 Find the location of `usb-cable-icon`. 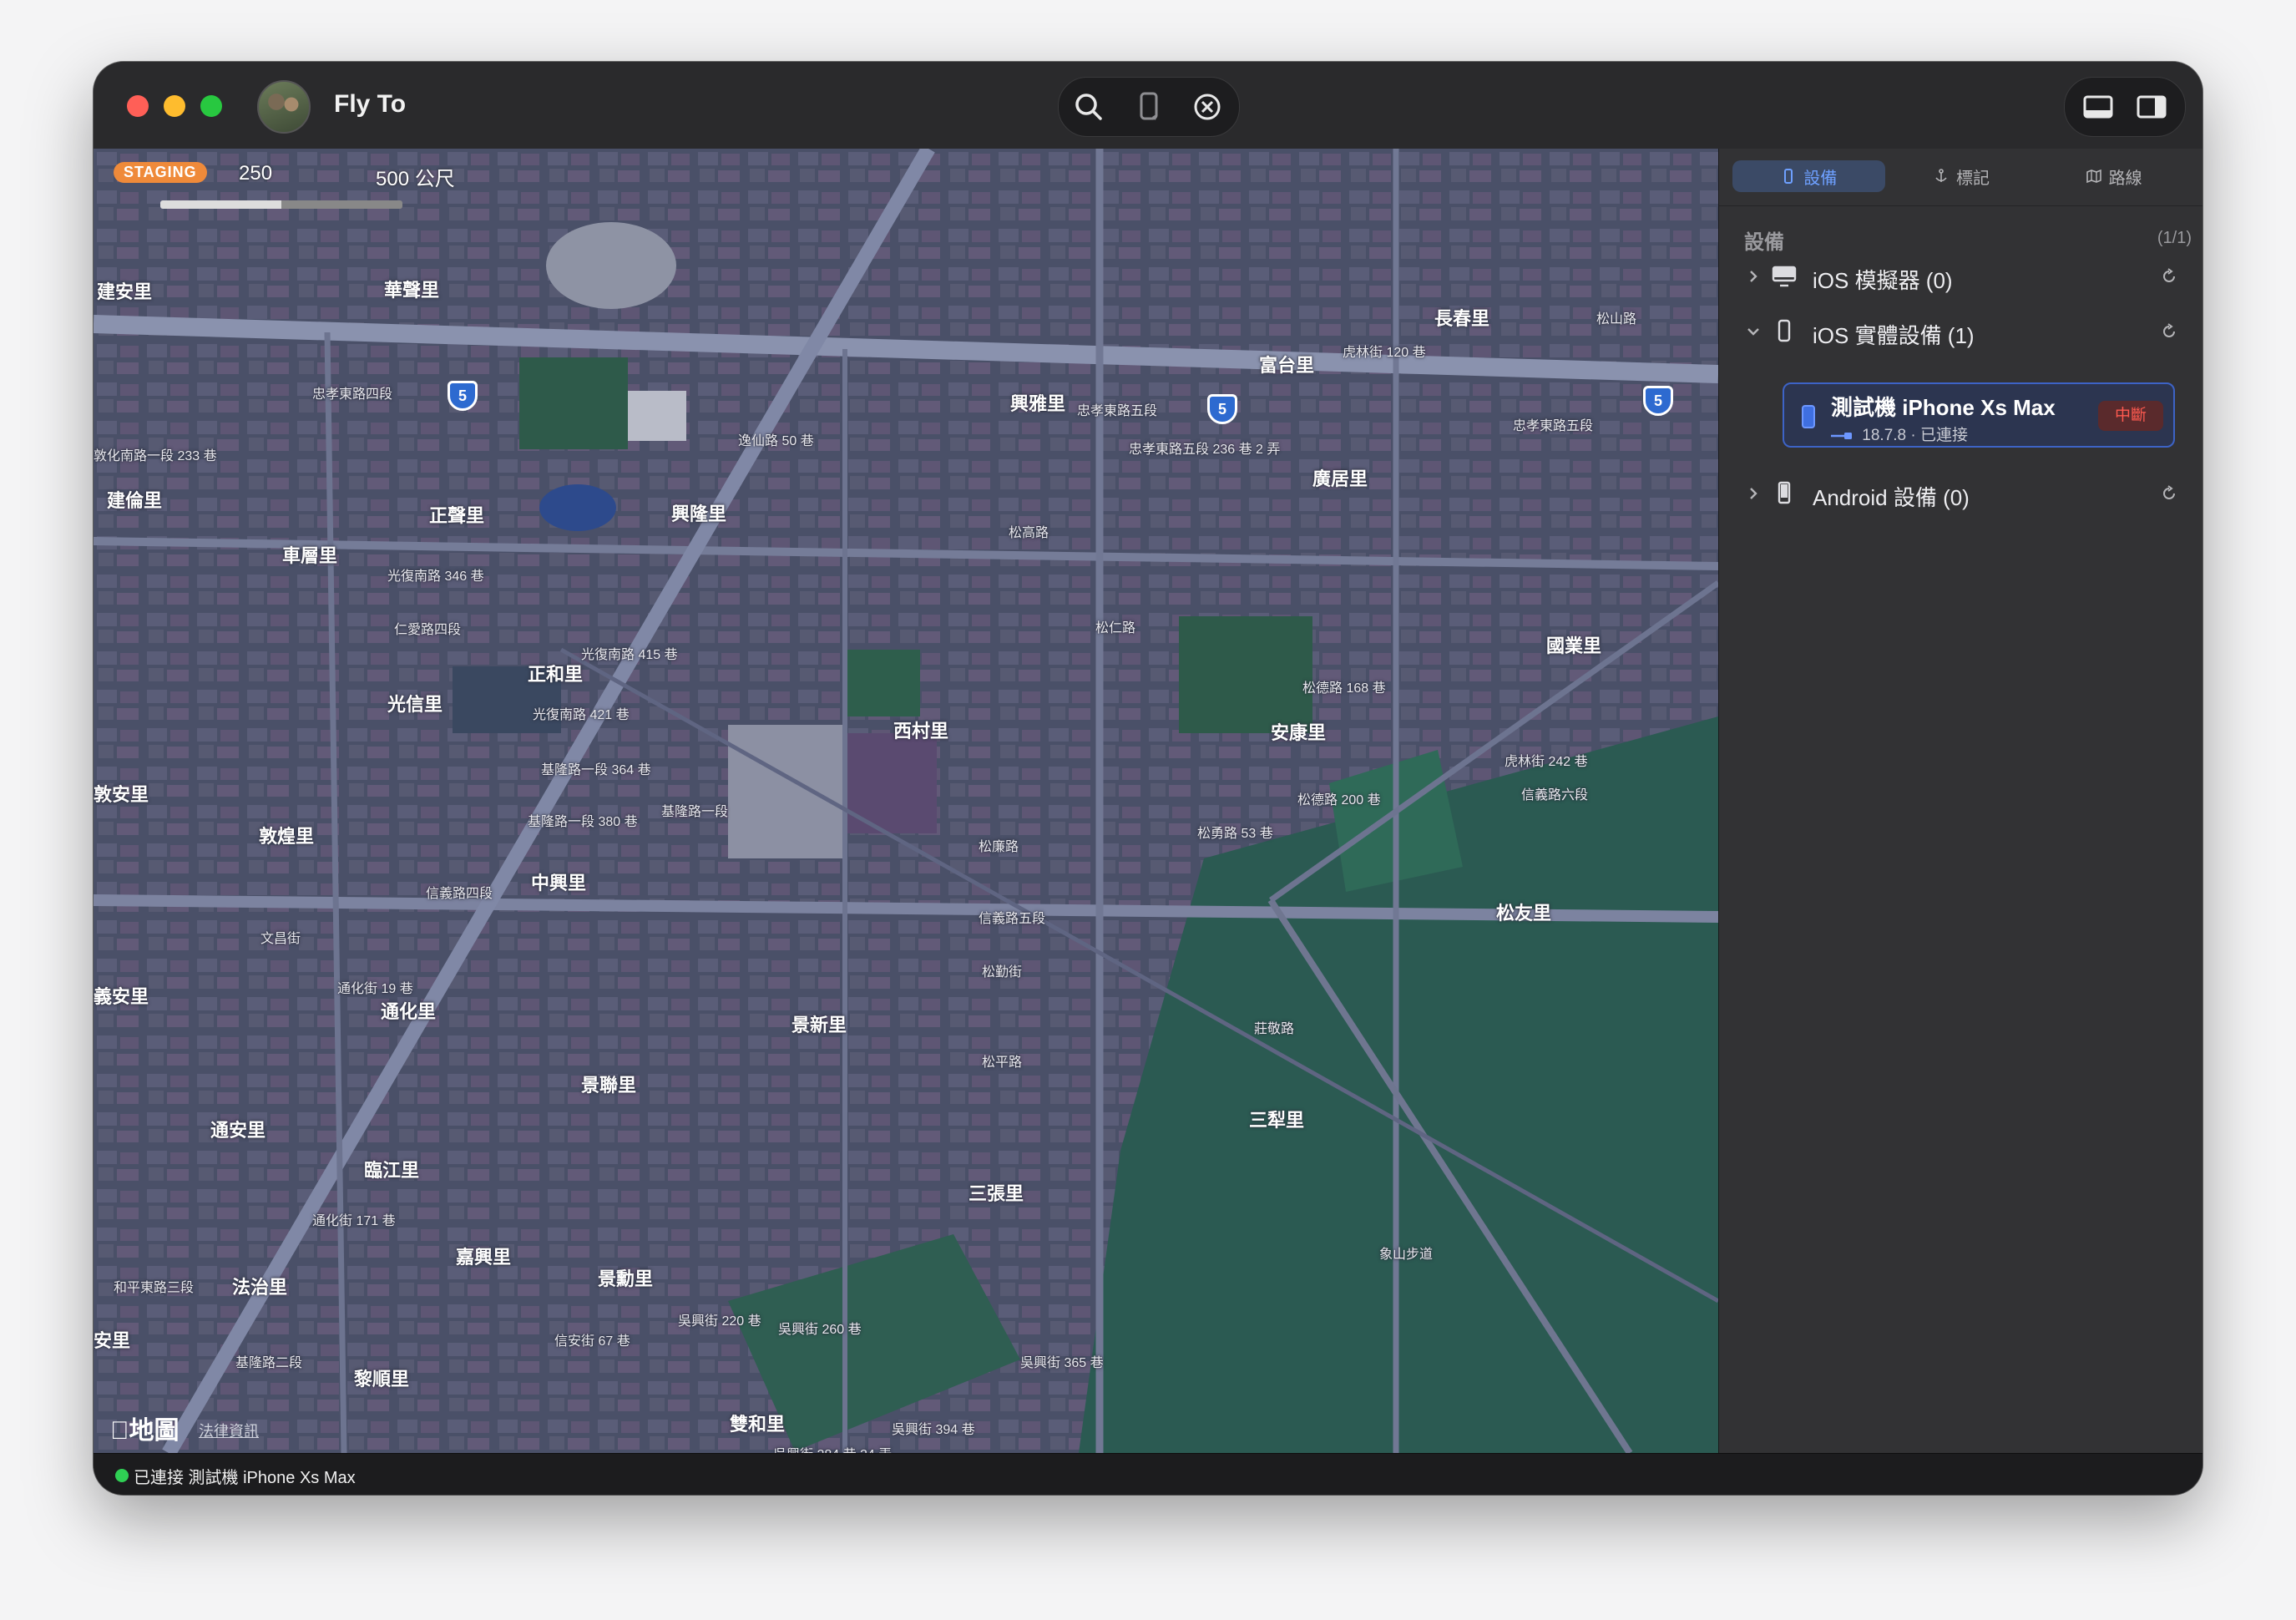

usb-cable-icon is located at coordinates (1842, 436).